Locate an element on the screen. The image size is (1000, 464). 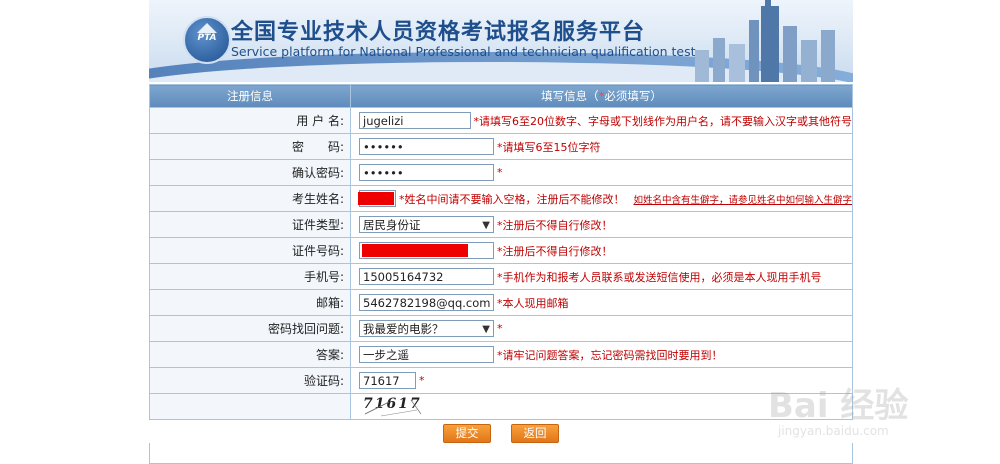
confirm-password-row: 确认密码: •••••• * is located at coordinates (501, 172).